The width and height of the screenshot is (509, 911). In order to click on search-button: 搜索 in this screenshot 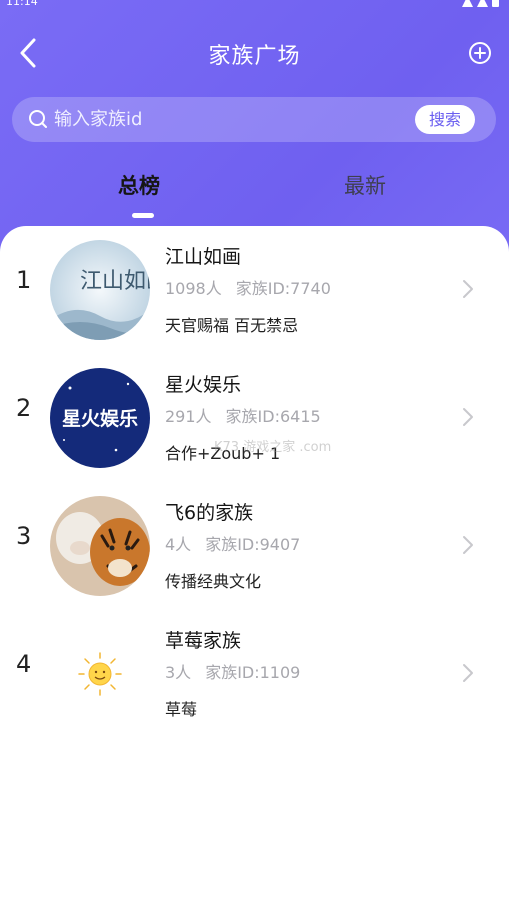, I will do `click(445, 119)`.